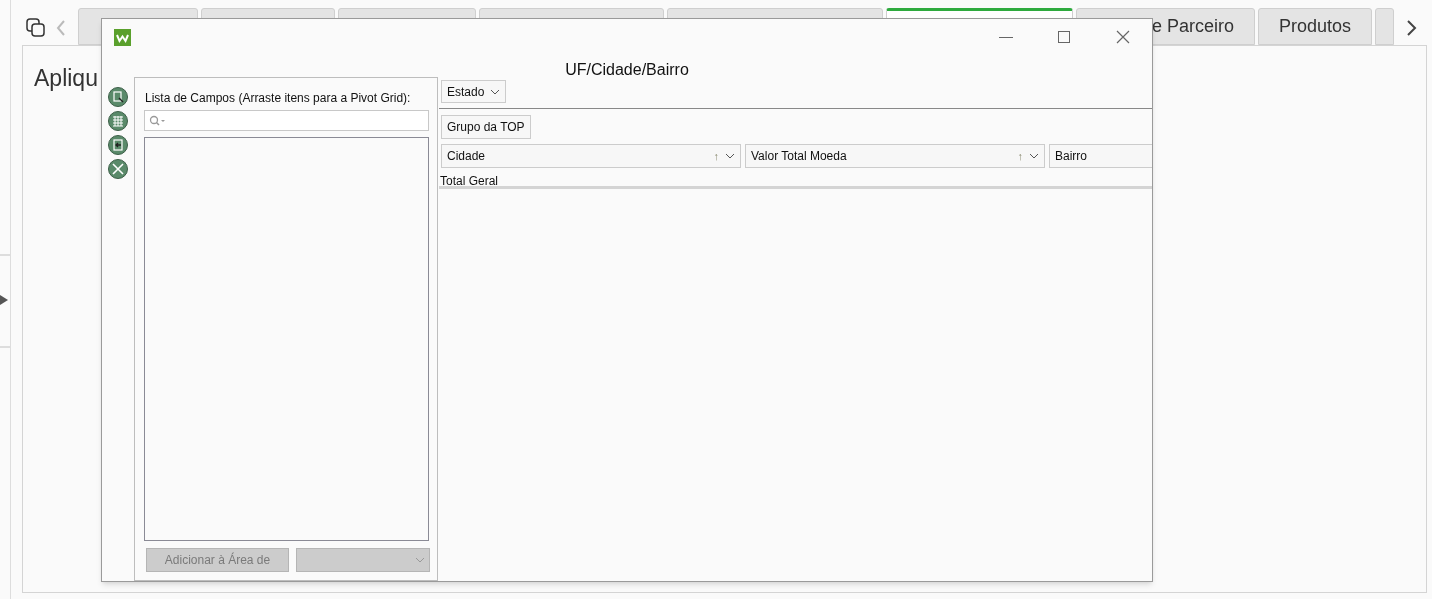 This screenshot has height=599, width=1432. I want to click on field-list-label: Lista de Campos (Arraste itens para a Pivot Grid):, so click(278, 98).